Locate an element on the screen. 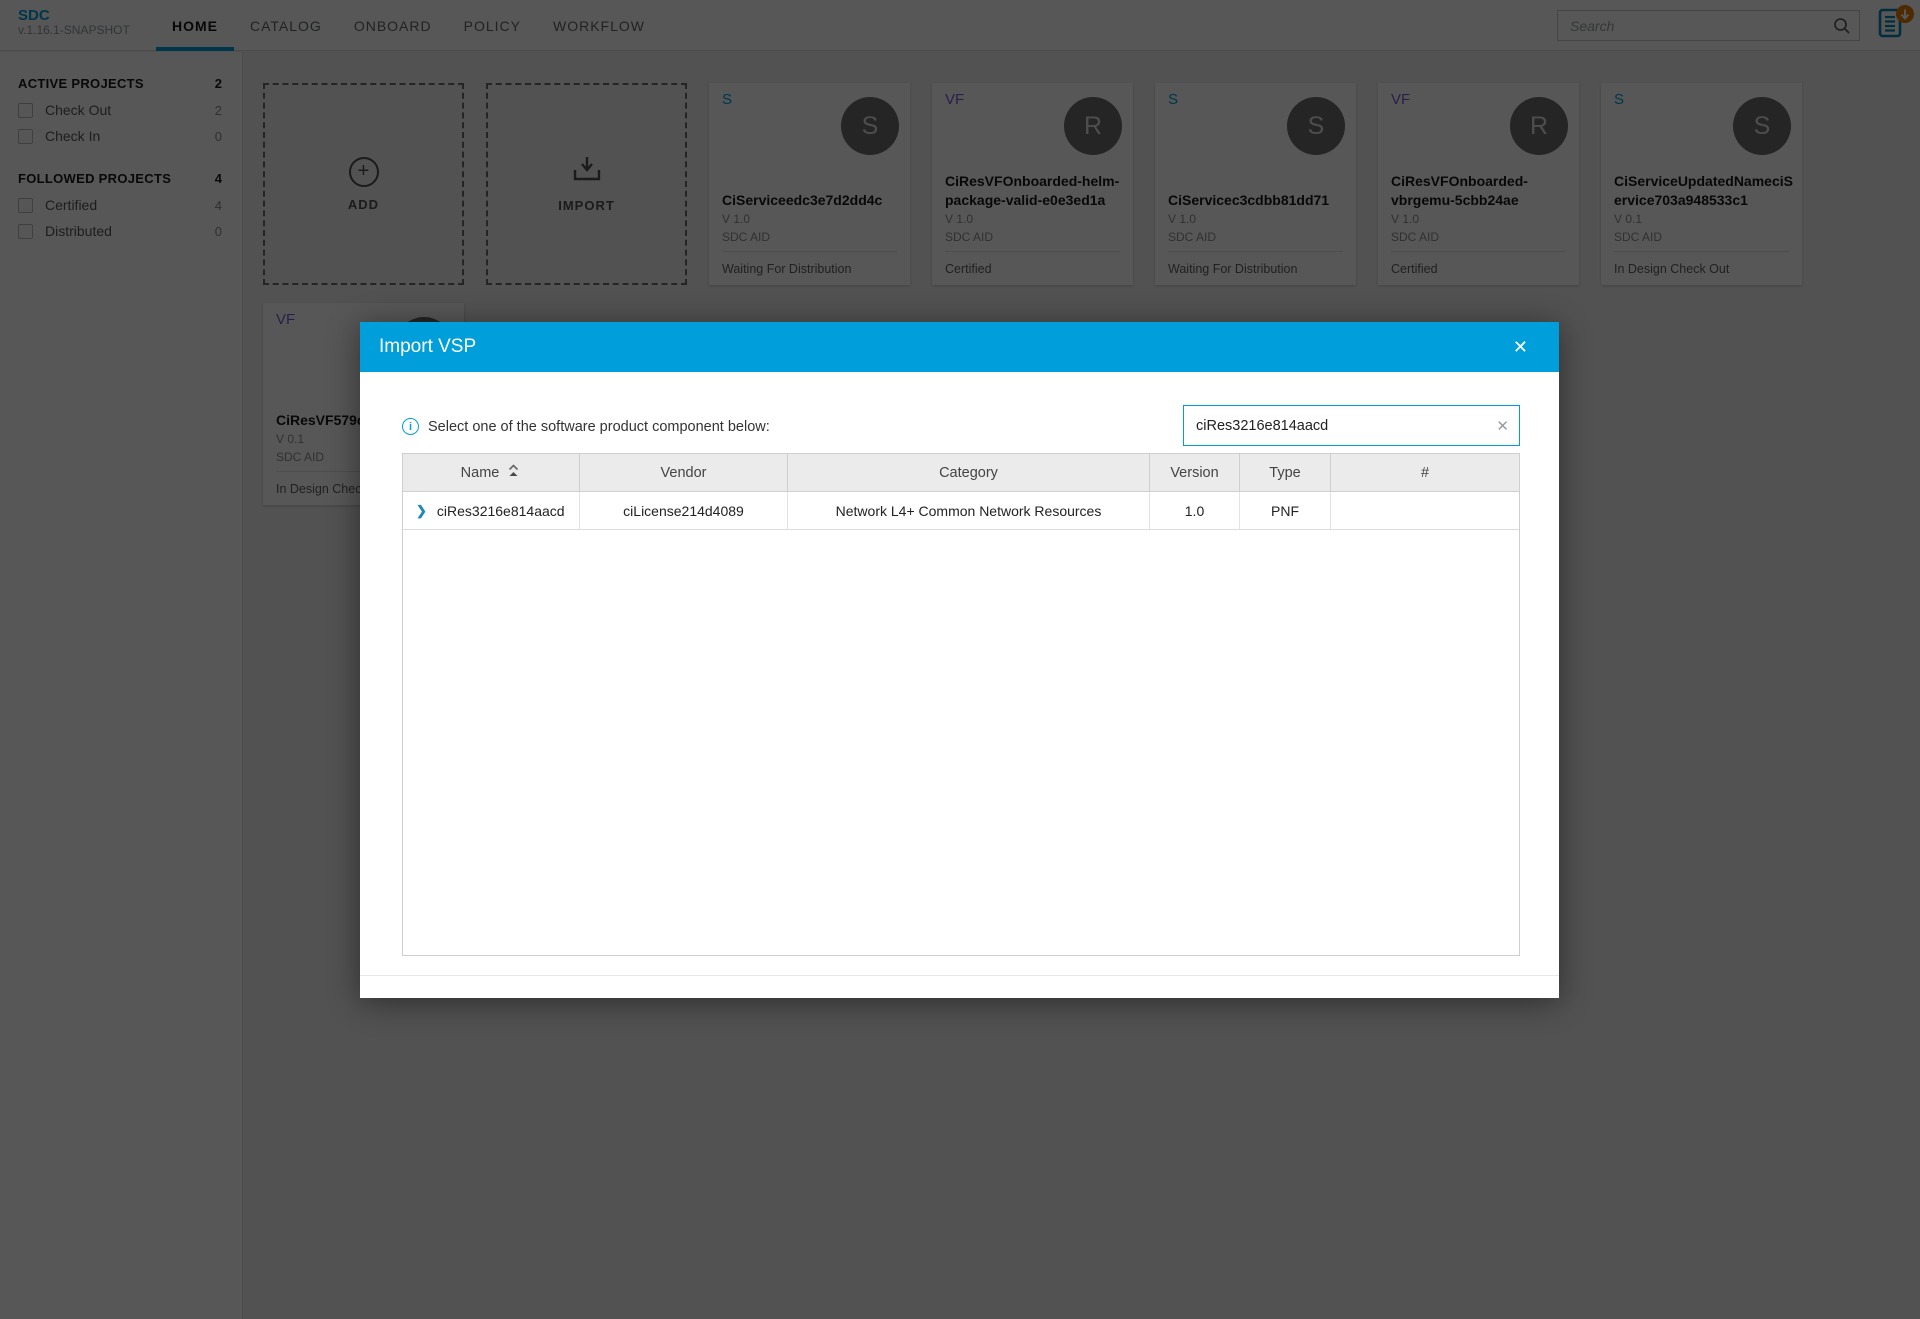 This screenshot has width=1920, height=1319. vsp-search: ✕ is located at coordinates (1351, 425).